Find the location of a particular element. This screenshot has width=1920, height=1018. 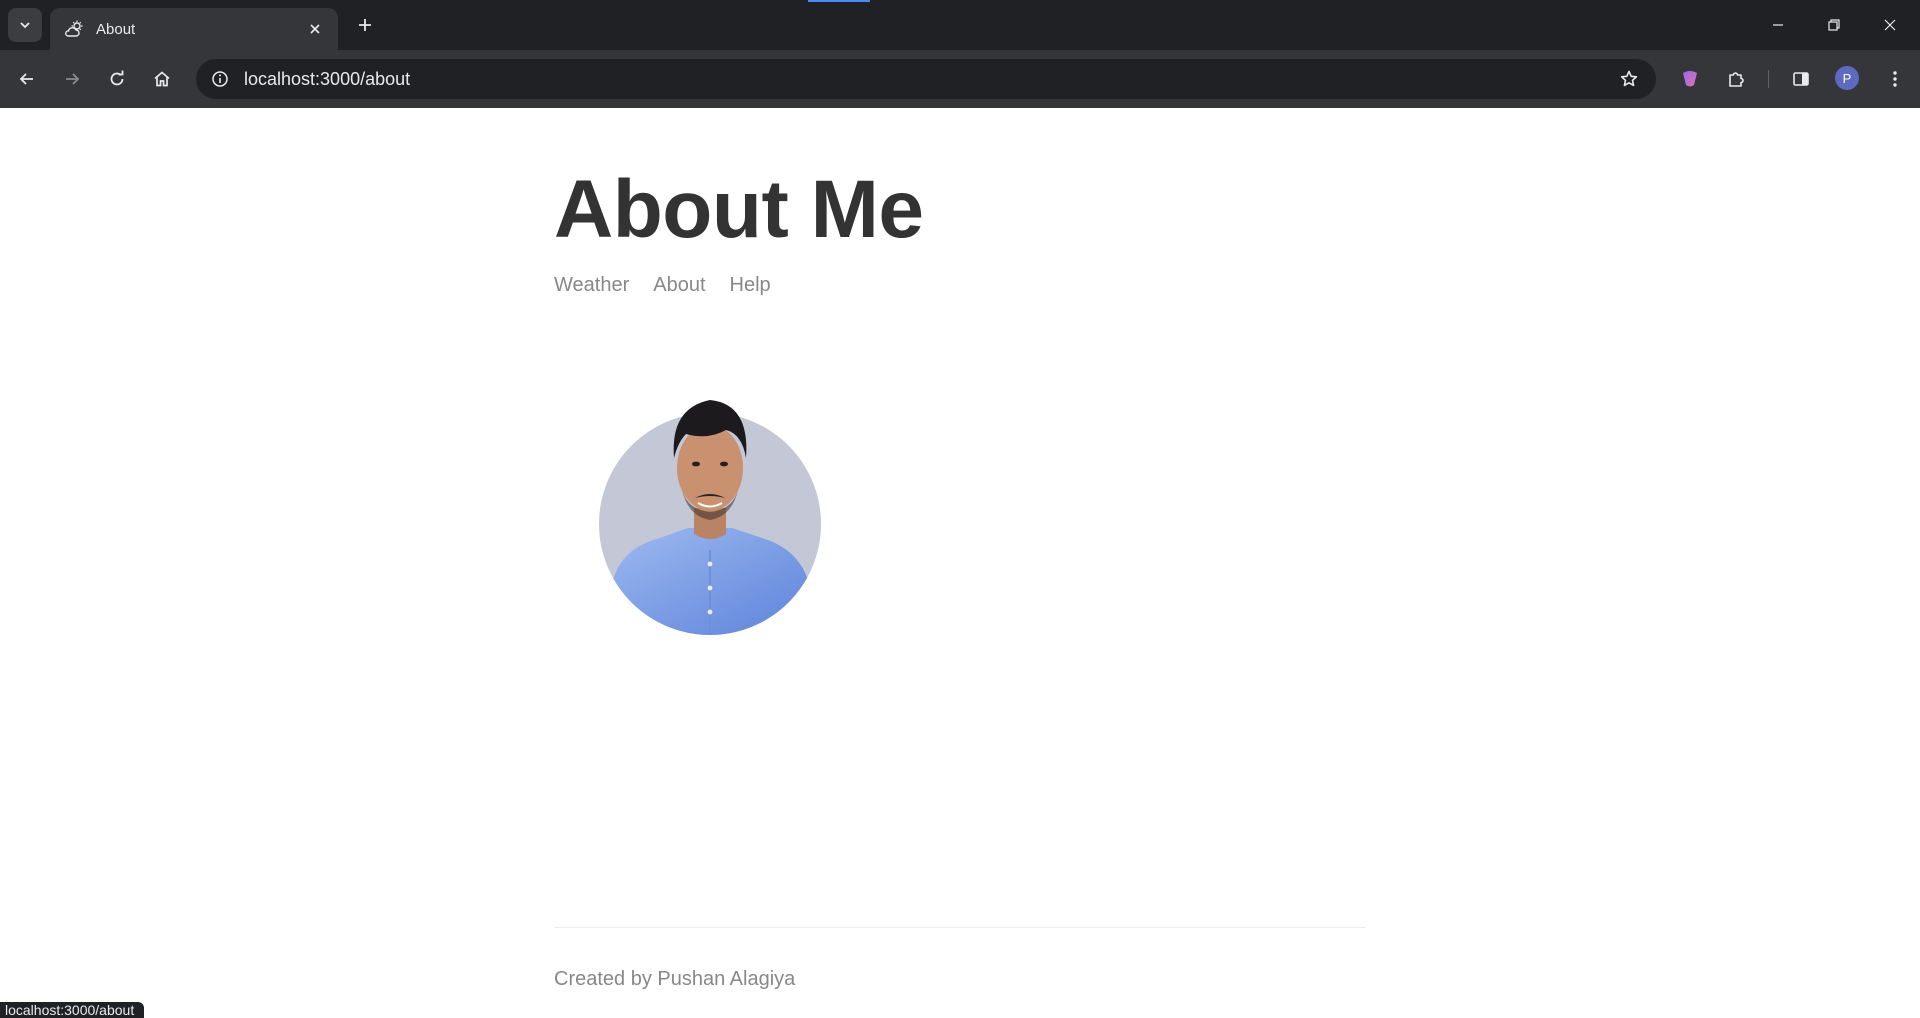

minimize-button is located at coordinates (1778, 25).